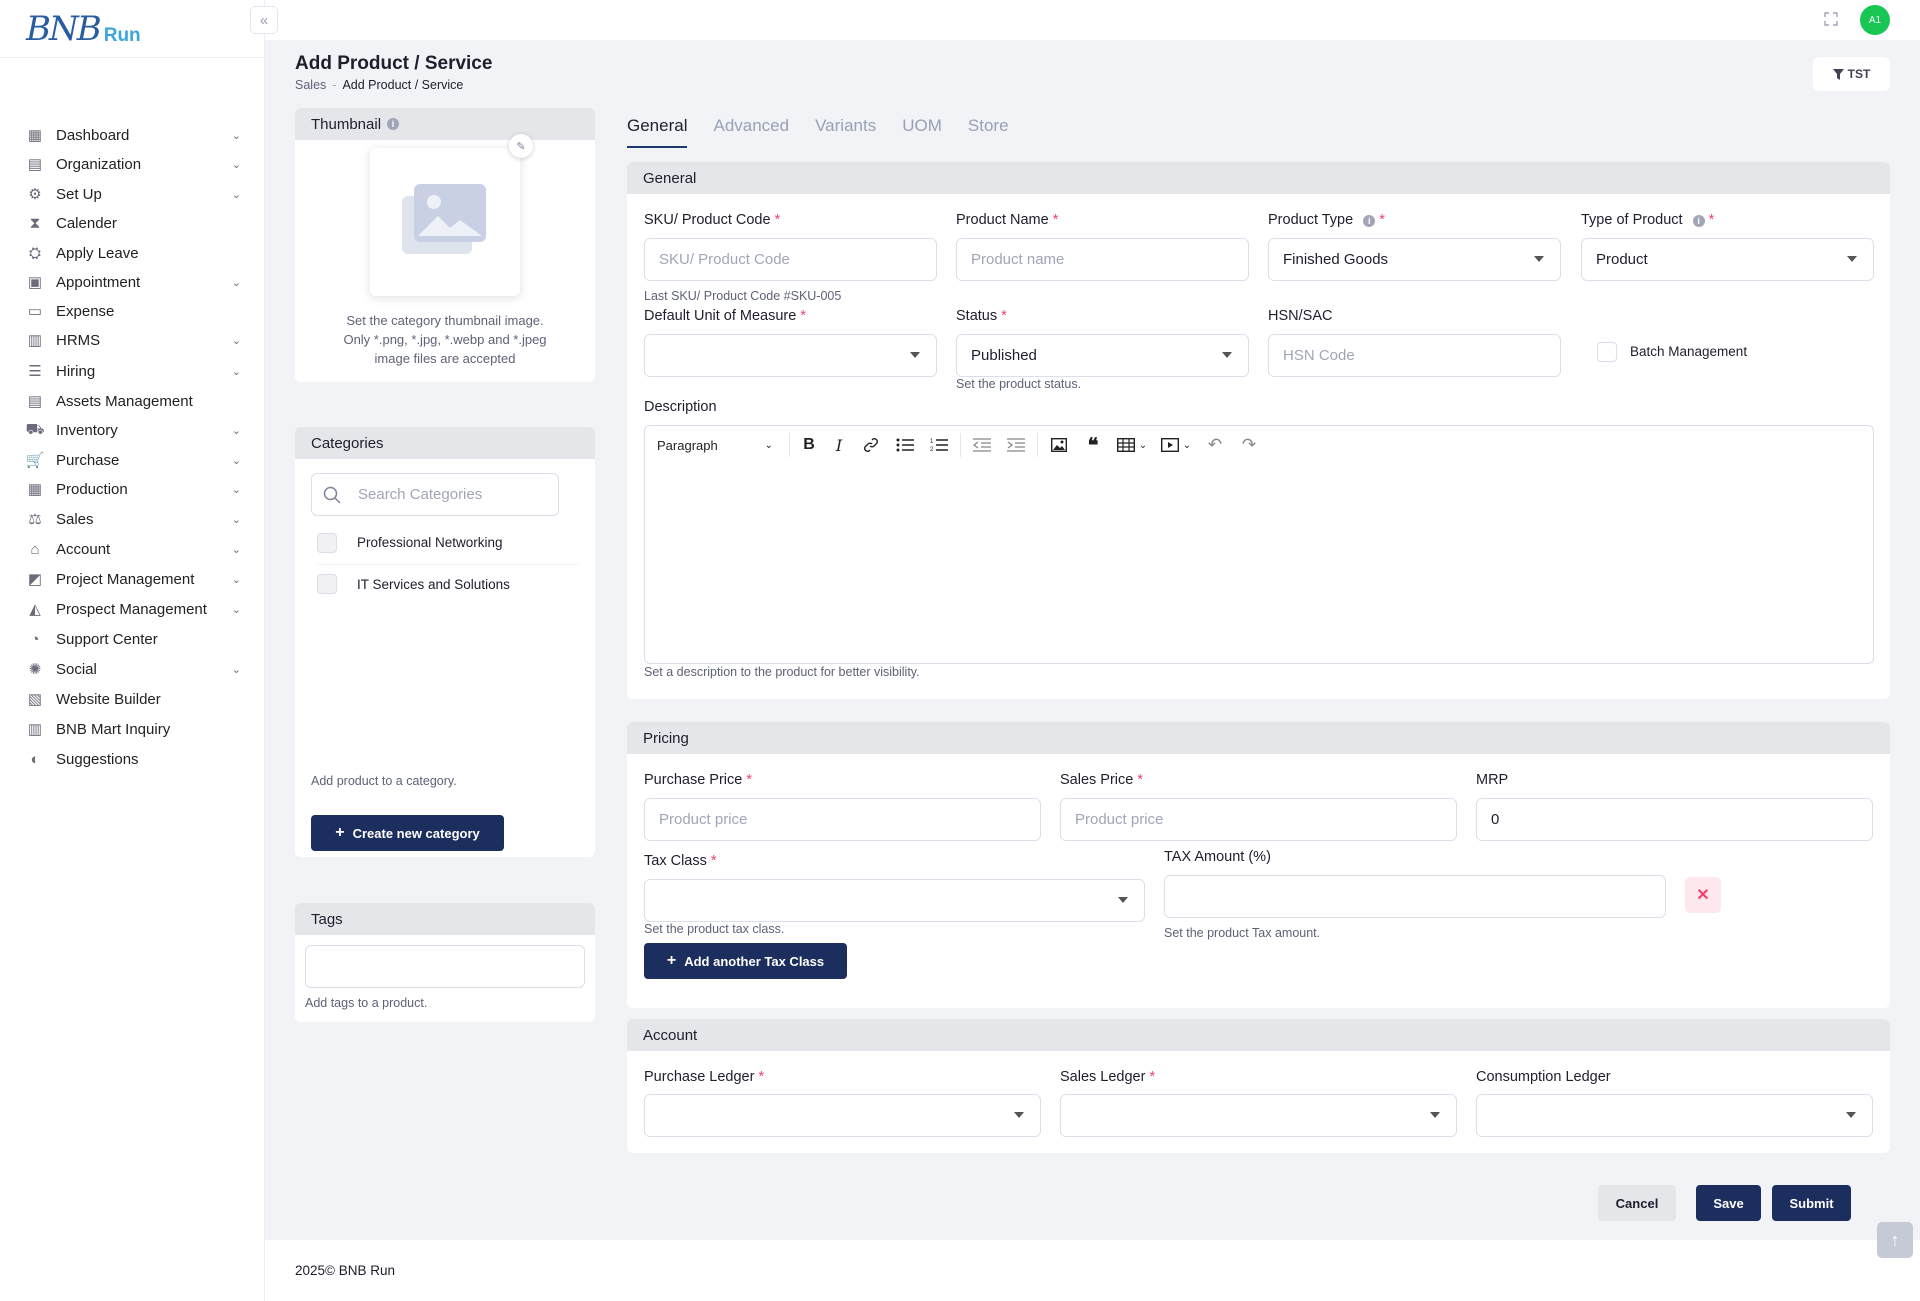  I want to click on account-header: Account, so click(1258, 1035).